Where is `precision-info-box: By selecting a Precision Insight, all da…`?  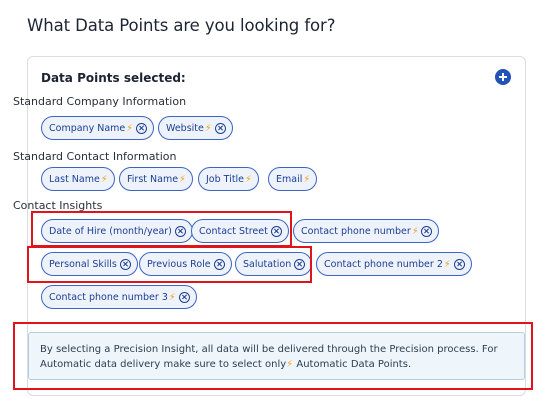 precision-info-box: By selecting a Precision Insight, all da… is located at coordinates (276, 356).